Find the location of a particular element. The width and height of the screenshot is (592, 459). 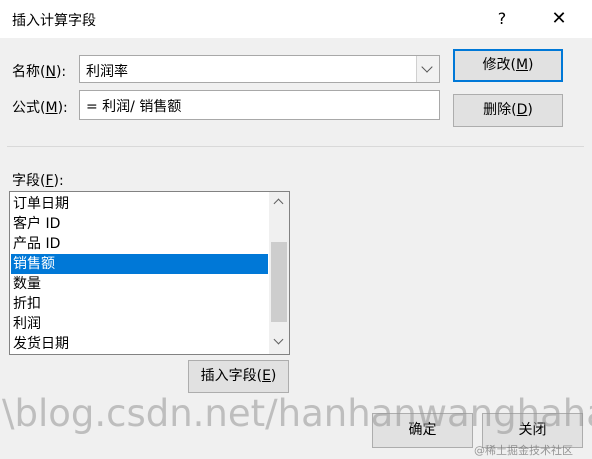

vertical-scrollbar is located at coordinates (279, 273).